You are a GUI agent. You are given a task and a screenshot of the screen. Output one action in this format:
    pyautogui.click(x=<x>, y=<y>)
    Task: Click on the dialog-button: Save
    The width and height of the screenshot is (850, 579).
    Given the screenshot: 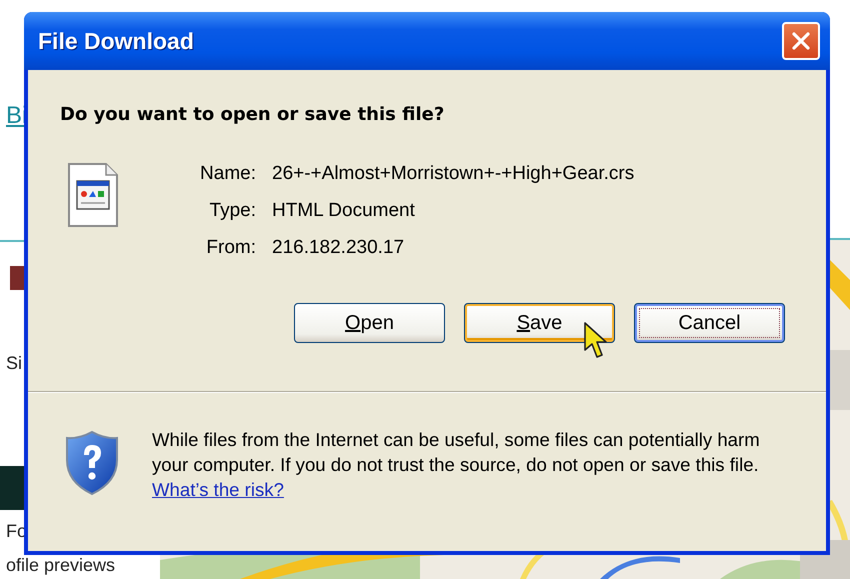 What is the action you would take?
    pyautogui.click(x=539, y=323)
    